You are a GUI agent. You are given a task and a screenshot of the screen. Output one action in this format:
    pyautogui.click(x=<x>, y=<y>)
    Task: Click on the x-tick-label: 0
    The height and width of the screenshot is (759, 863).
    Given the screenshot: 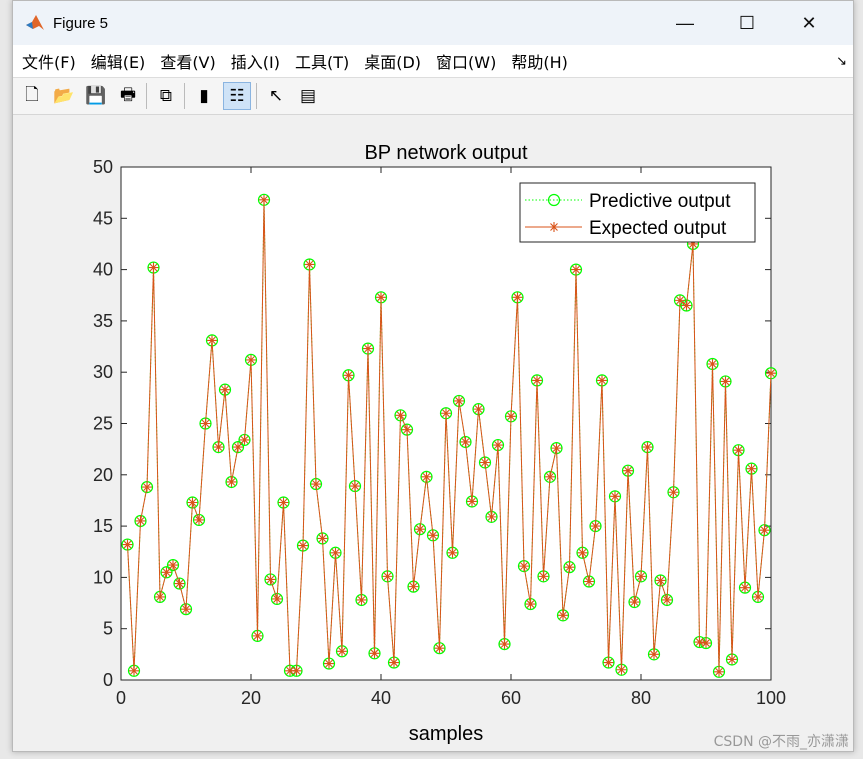 What is the action you would take?
    pyautogui.click(x=121, y=698)
    